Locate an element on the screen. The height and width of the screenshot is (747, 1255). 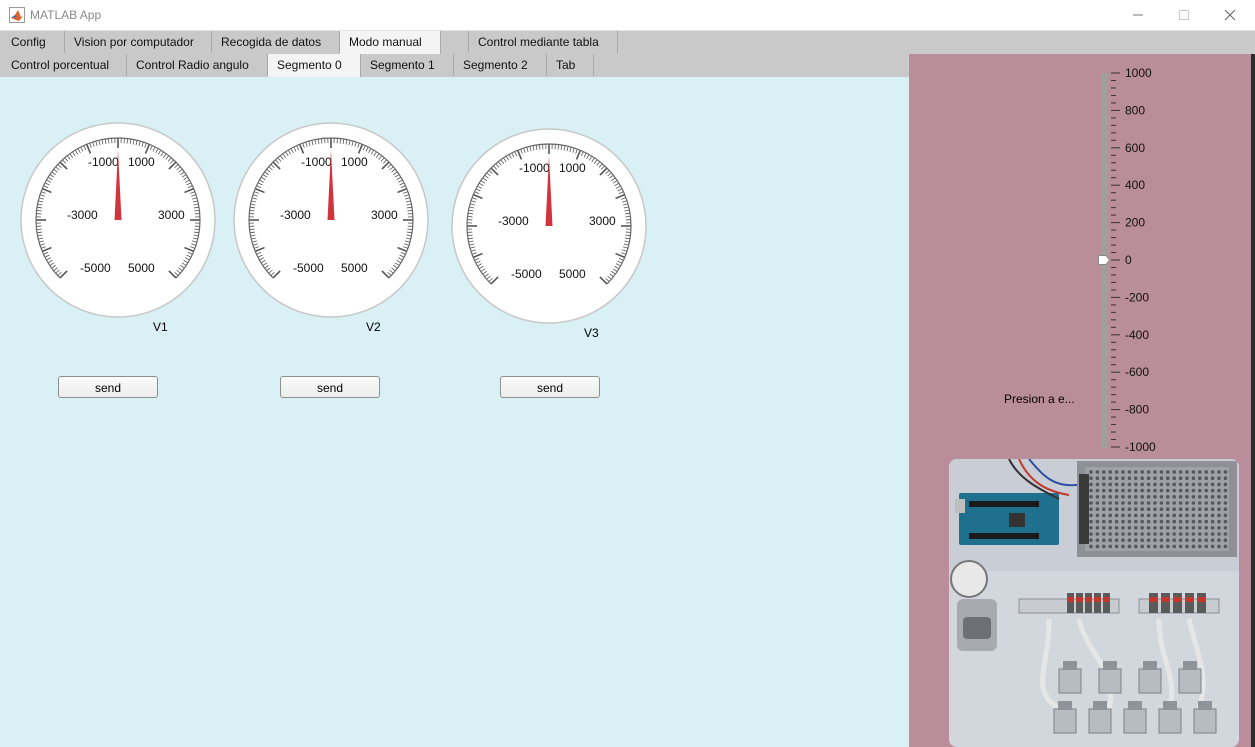
tab-modo-manual: Modo manual is located at coordinates (390, 42).